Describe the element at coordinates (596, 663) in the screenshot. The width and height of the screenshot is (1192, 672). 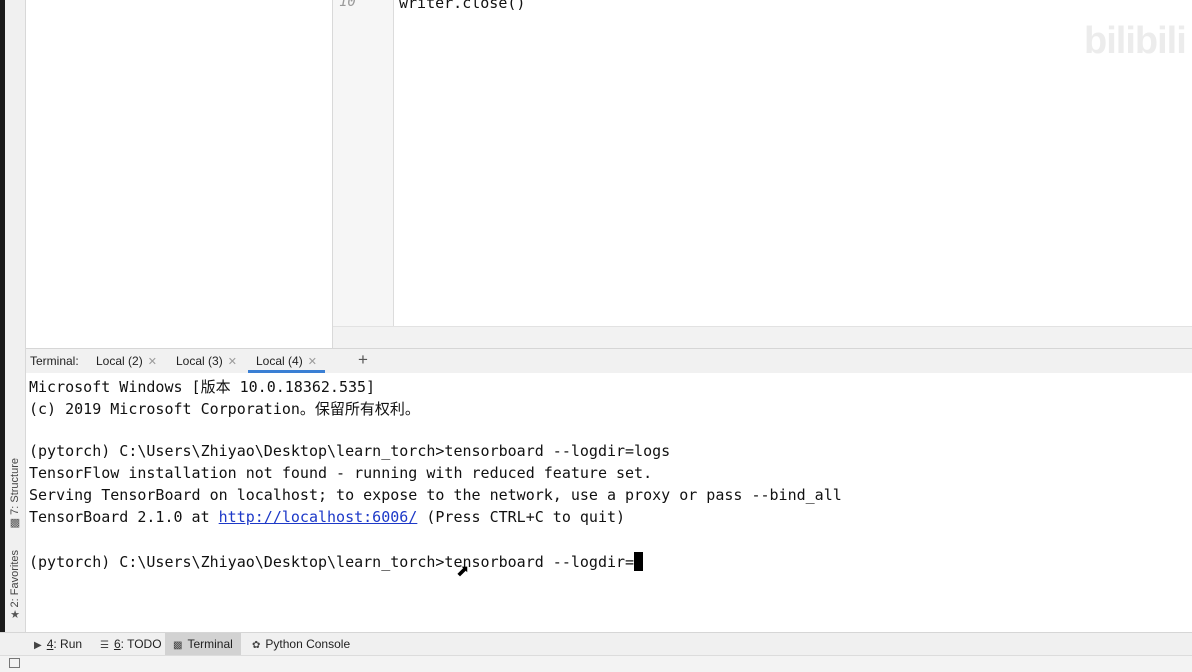
I see `status-bar` at that location.